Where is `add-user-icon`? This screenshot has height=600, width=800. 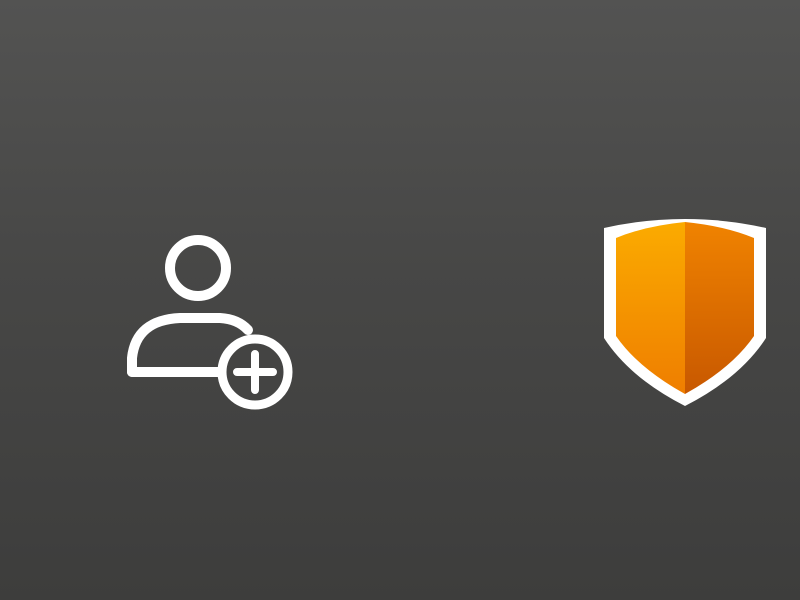 add-user-icon is located at coordinates (210, 322).